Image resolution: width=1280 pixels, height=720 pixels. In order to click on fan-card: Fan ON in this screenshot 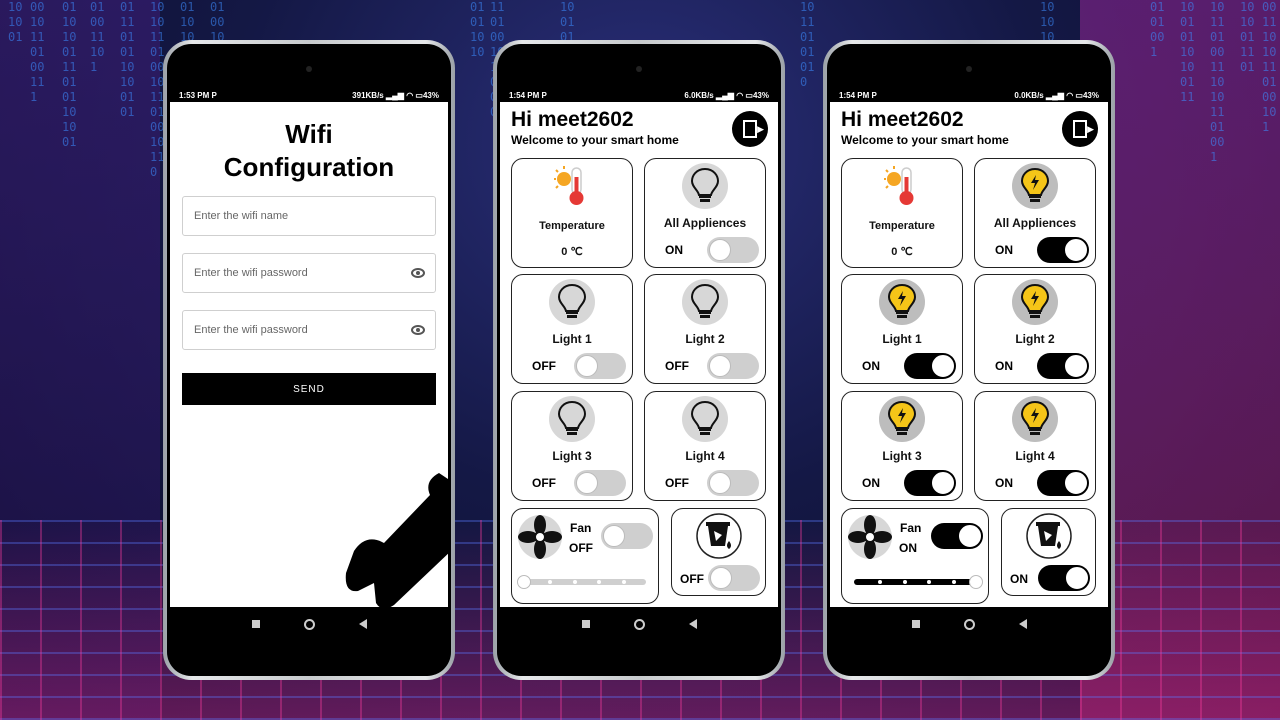, I will do `click(915, 556)`.